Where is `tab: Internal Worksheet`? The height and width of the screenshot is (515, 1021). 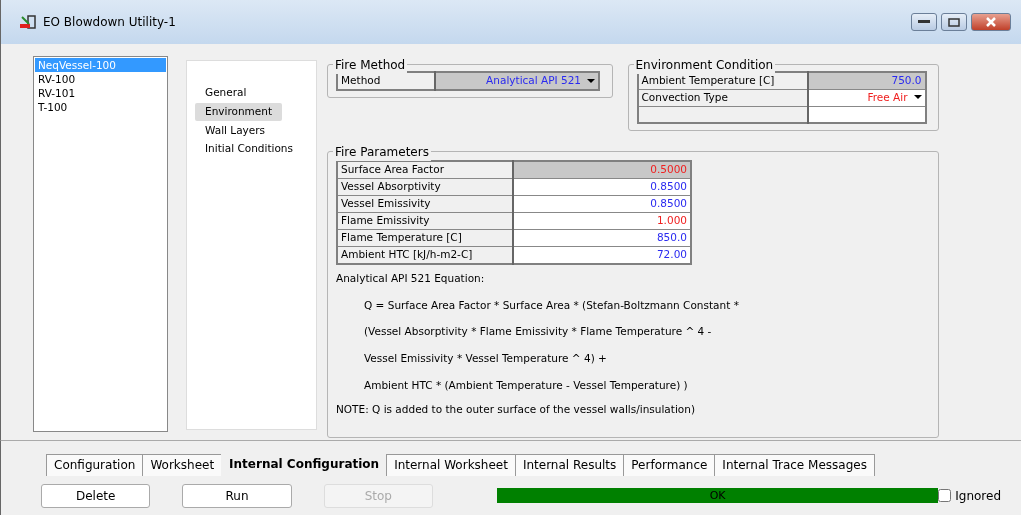
tab: Internal Worksheet is located at coordinates (451, 465).